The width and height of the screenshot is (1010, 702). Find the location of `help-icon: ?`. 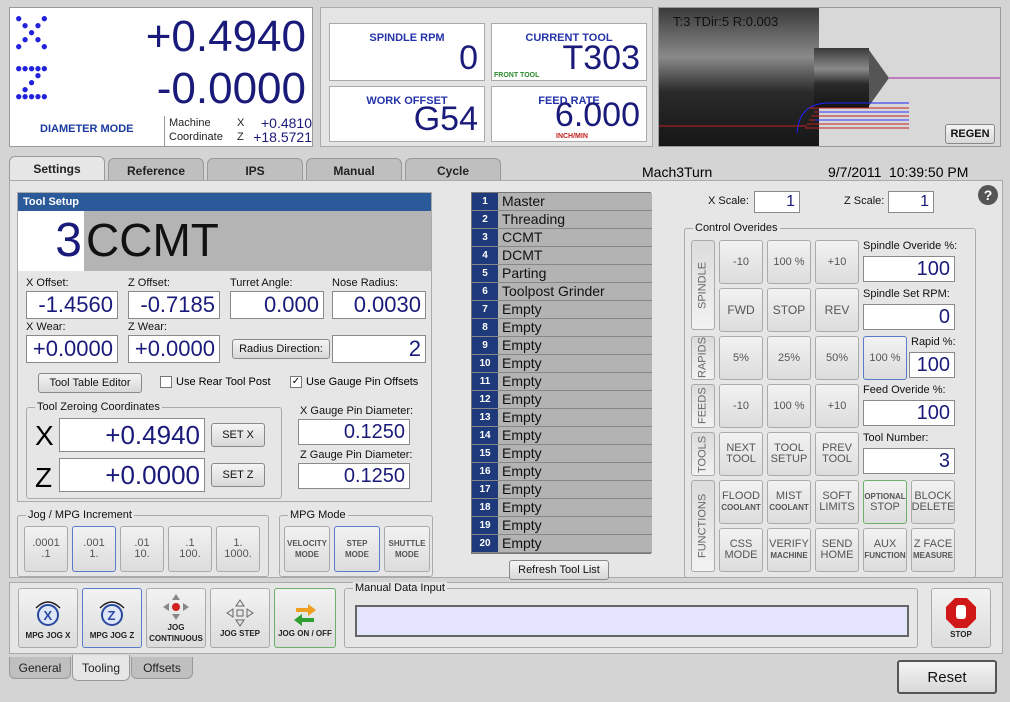

help-icon: ? is located at coordinates (988, 195).